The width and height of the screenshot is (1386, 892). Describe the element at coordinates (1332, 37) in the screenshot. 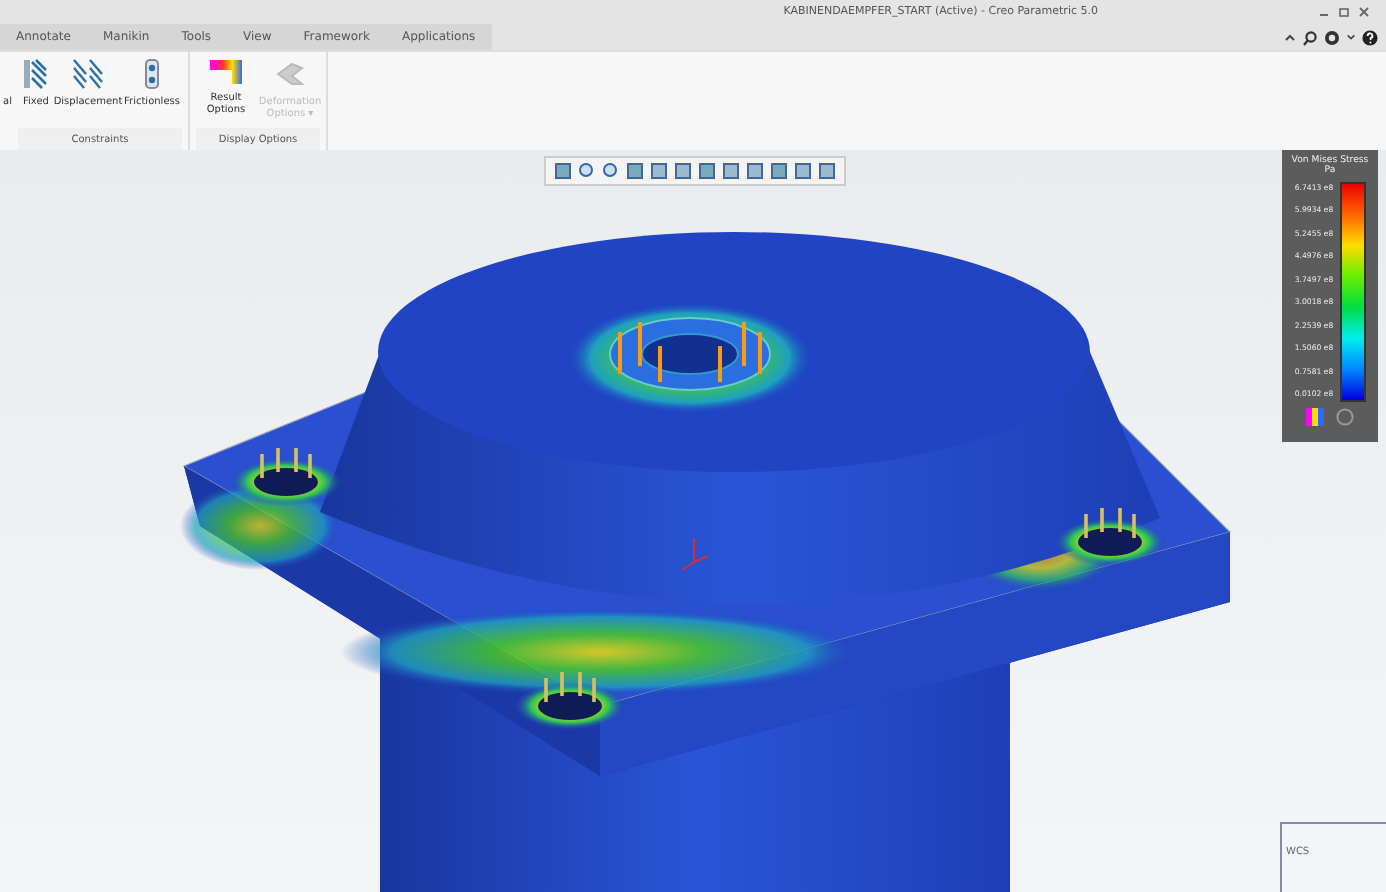

I see `settings-icon` at that location.